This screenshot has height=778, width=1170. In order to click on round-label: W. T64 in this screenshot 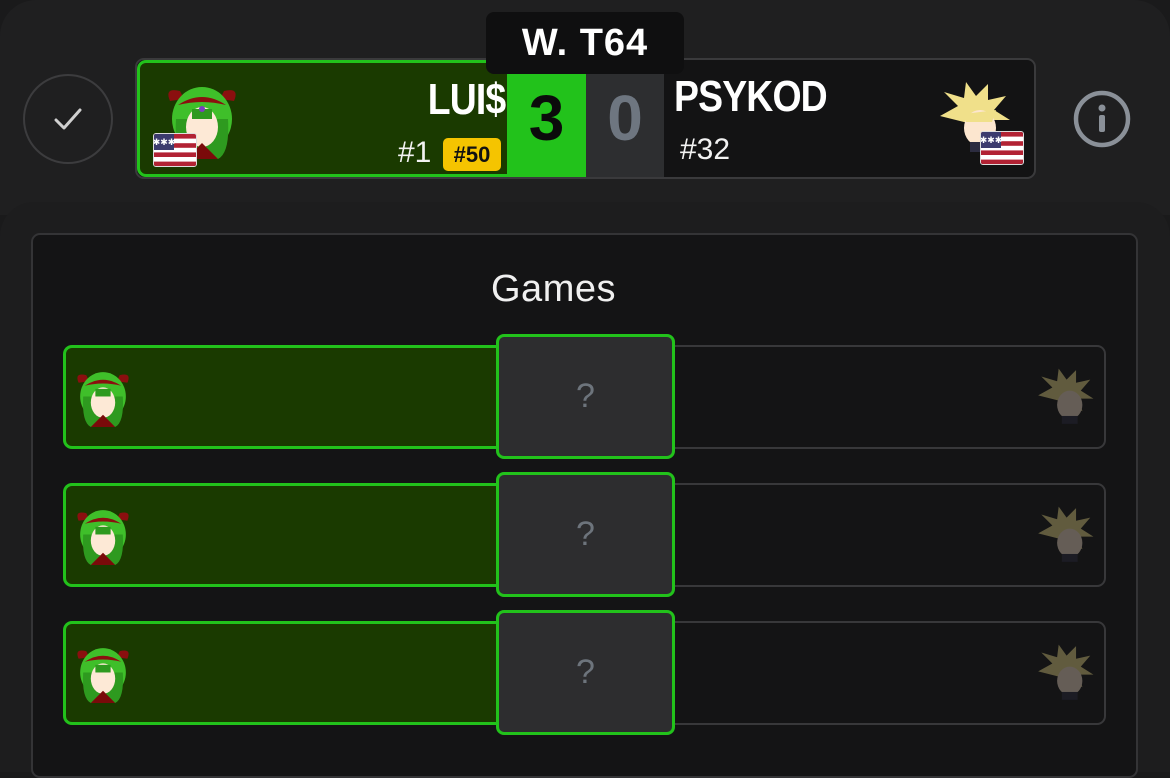, I will do `click(585, 43)`.